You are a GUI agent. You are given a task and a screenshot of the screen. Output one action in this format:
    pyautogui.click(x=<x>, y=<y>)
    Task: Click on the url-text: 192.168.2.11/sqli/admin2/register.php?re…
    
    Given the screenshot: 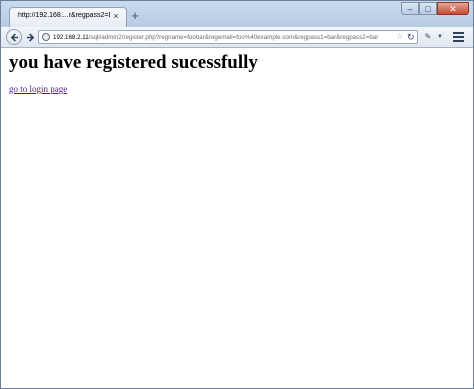 What is the action you would take?
    pyautogui.click(x=223, y=37)
    